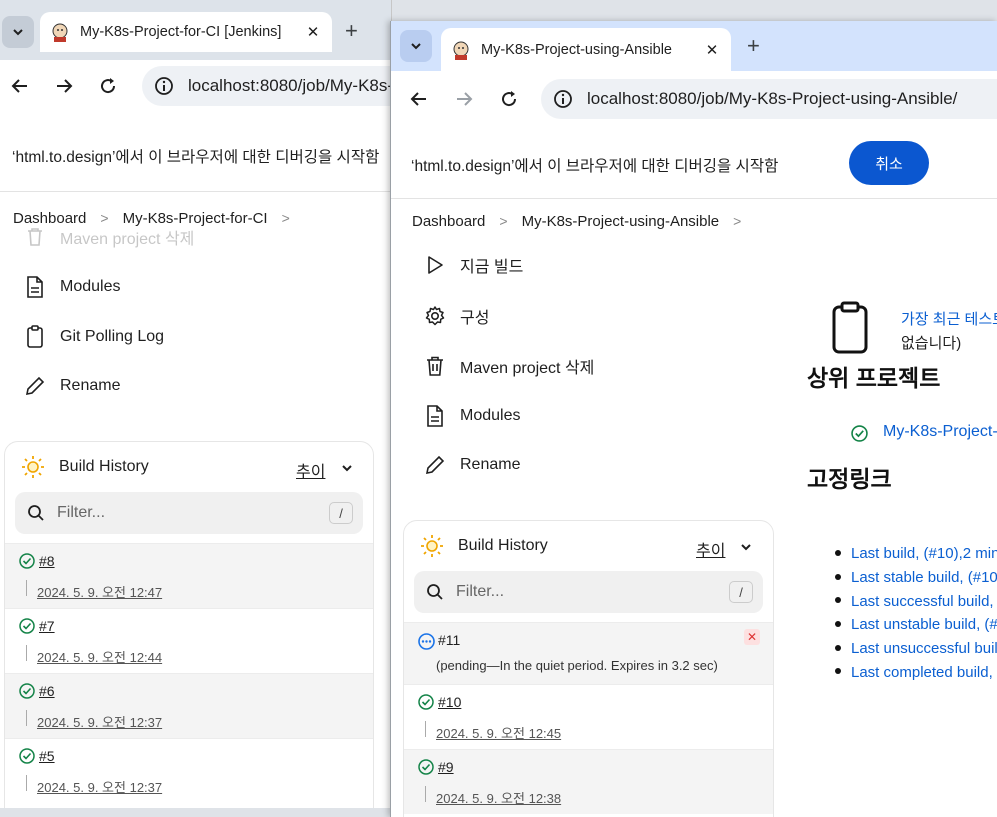  What do you see at coordinates (195, 218) in the screenshot?
I see `breadcrumb-project: My-K8s-Project-for-CI` at bounding box center [195, 218].